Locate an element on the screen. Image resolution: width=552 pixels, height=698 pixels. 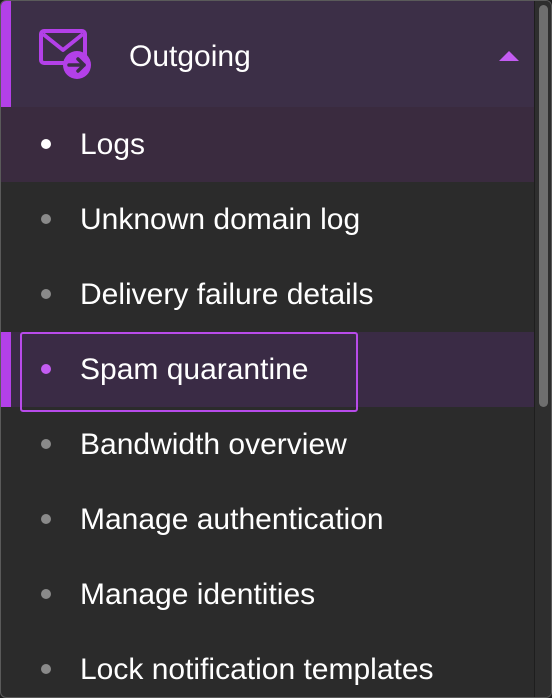
submenu-item-spam-quarantine: Spam quarantine is located at coordinates (267, 372).